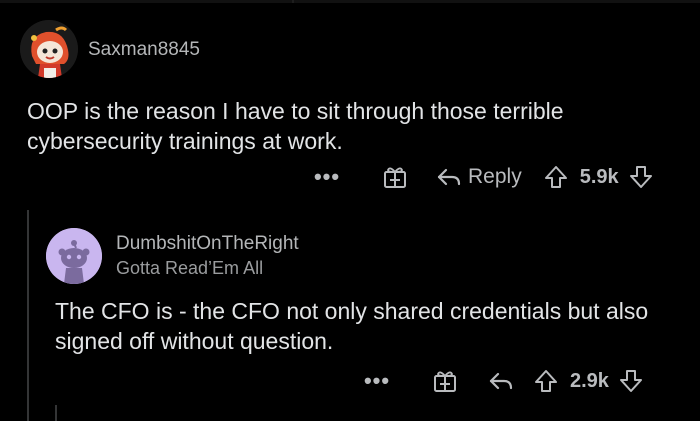  I want to click on reply-button: Reply, so click(479, 177).